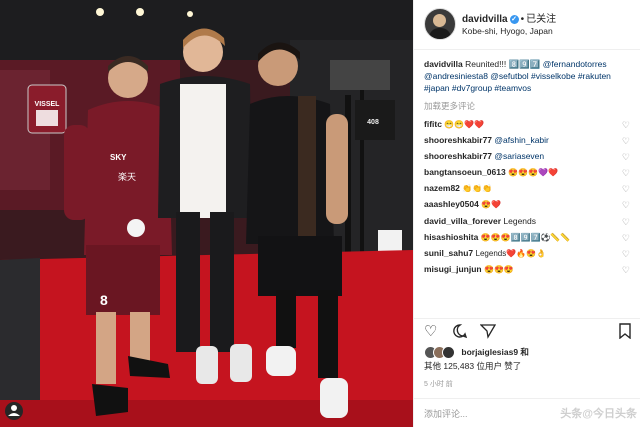 This screenshot has width=640, height=427. Describe the element at coordinates (485, 19) in the screenshot. I see `header-username: davidvilla` at that location.